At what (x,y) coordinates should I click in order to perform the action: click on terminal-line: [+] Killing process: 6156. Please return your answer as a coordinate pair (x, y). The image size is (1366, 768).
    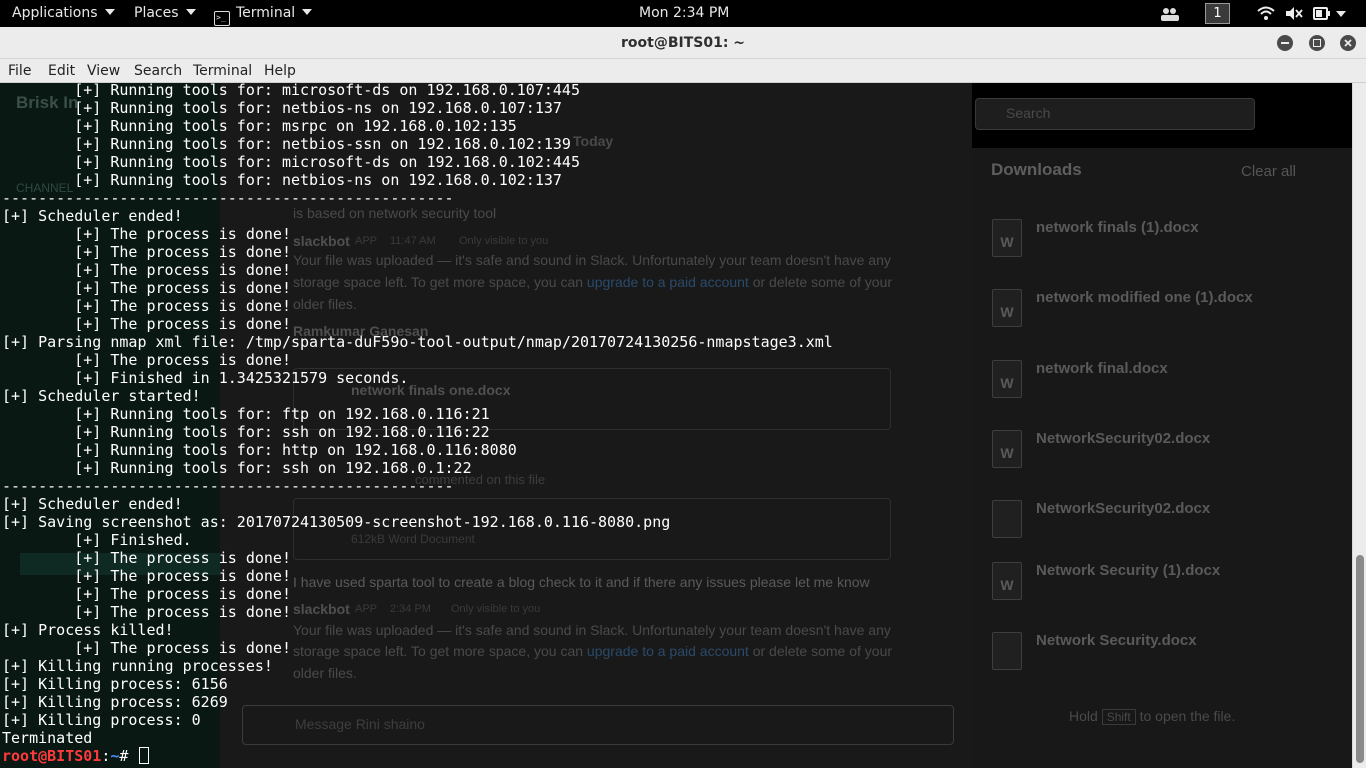
    Looking at the image, I should click on (115, 684).